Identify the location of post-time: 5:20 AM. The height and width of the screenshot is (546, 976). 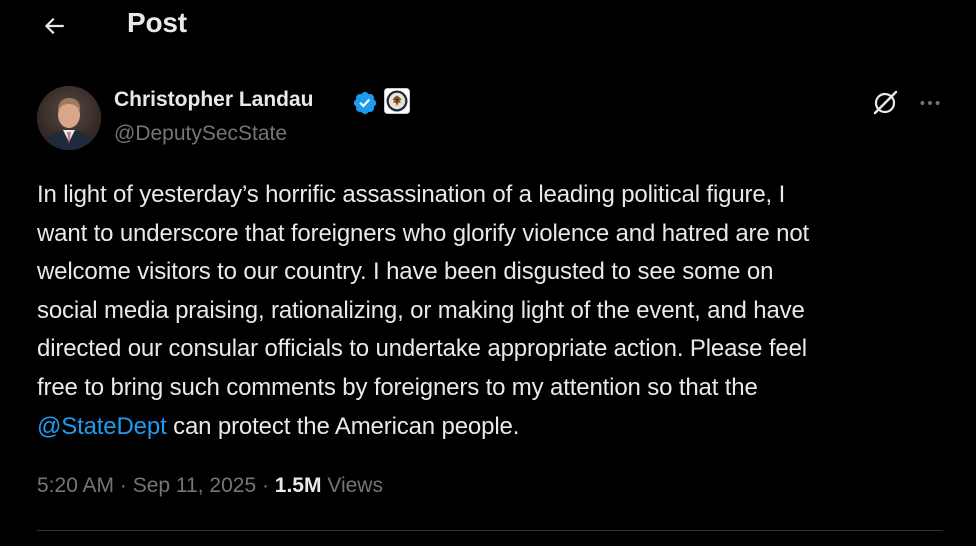
(75, 485).